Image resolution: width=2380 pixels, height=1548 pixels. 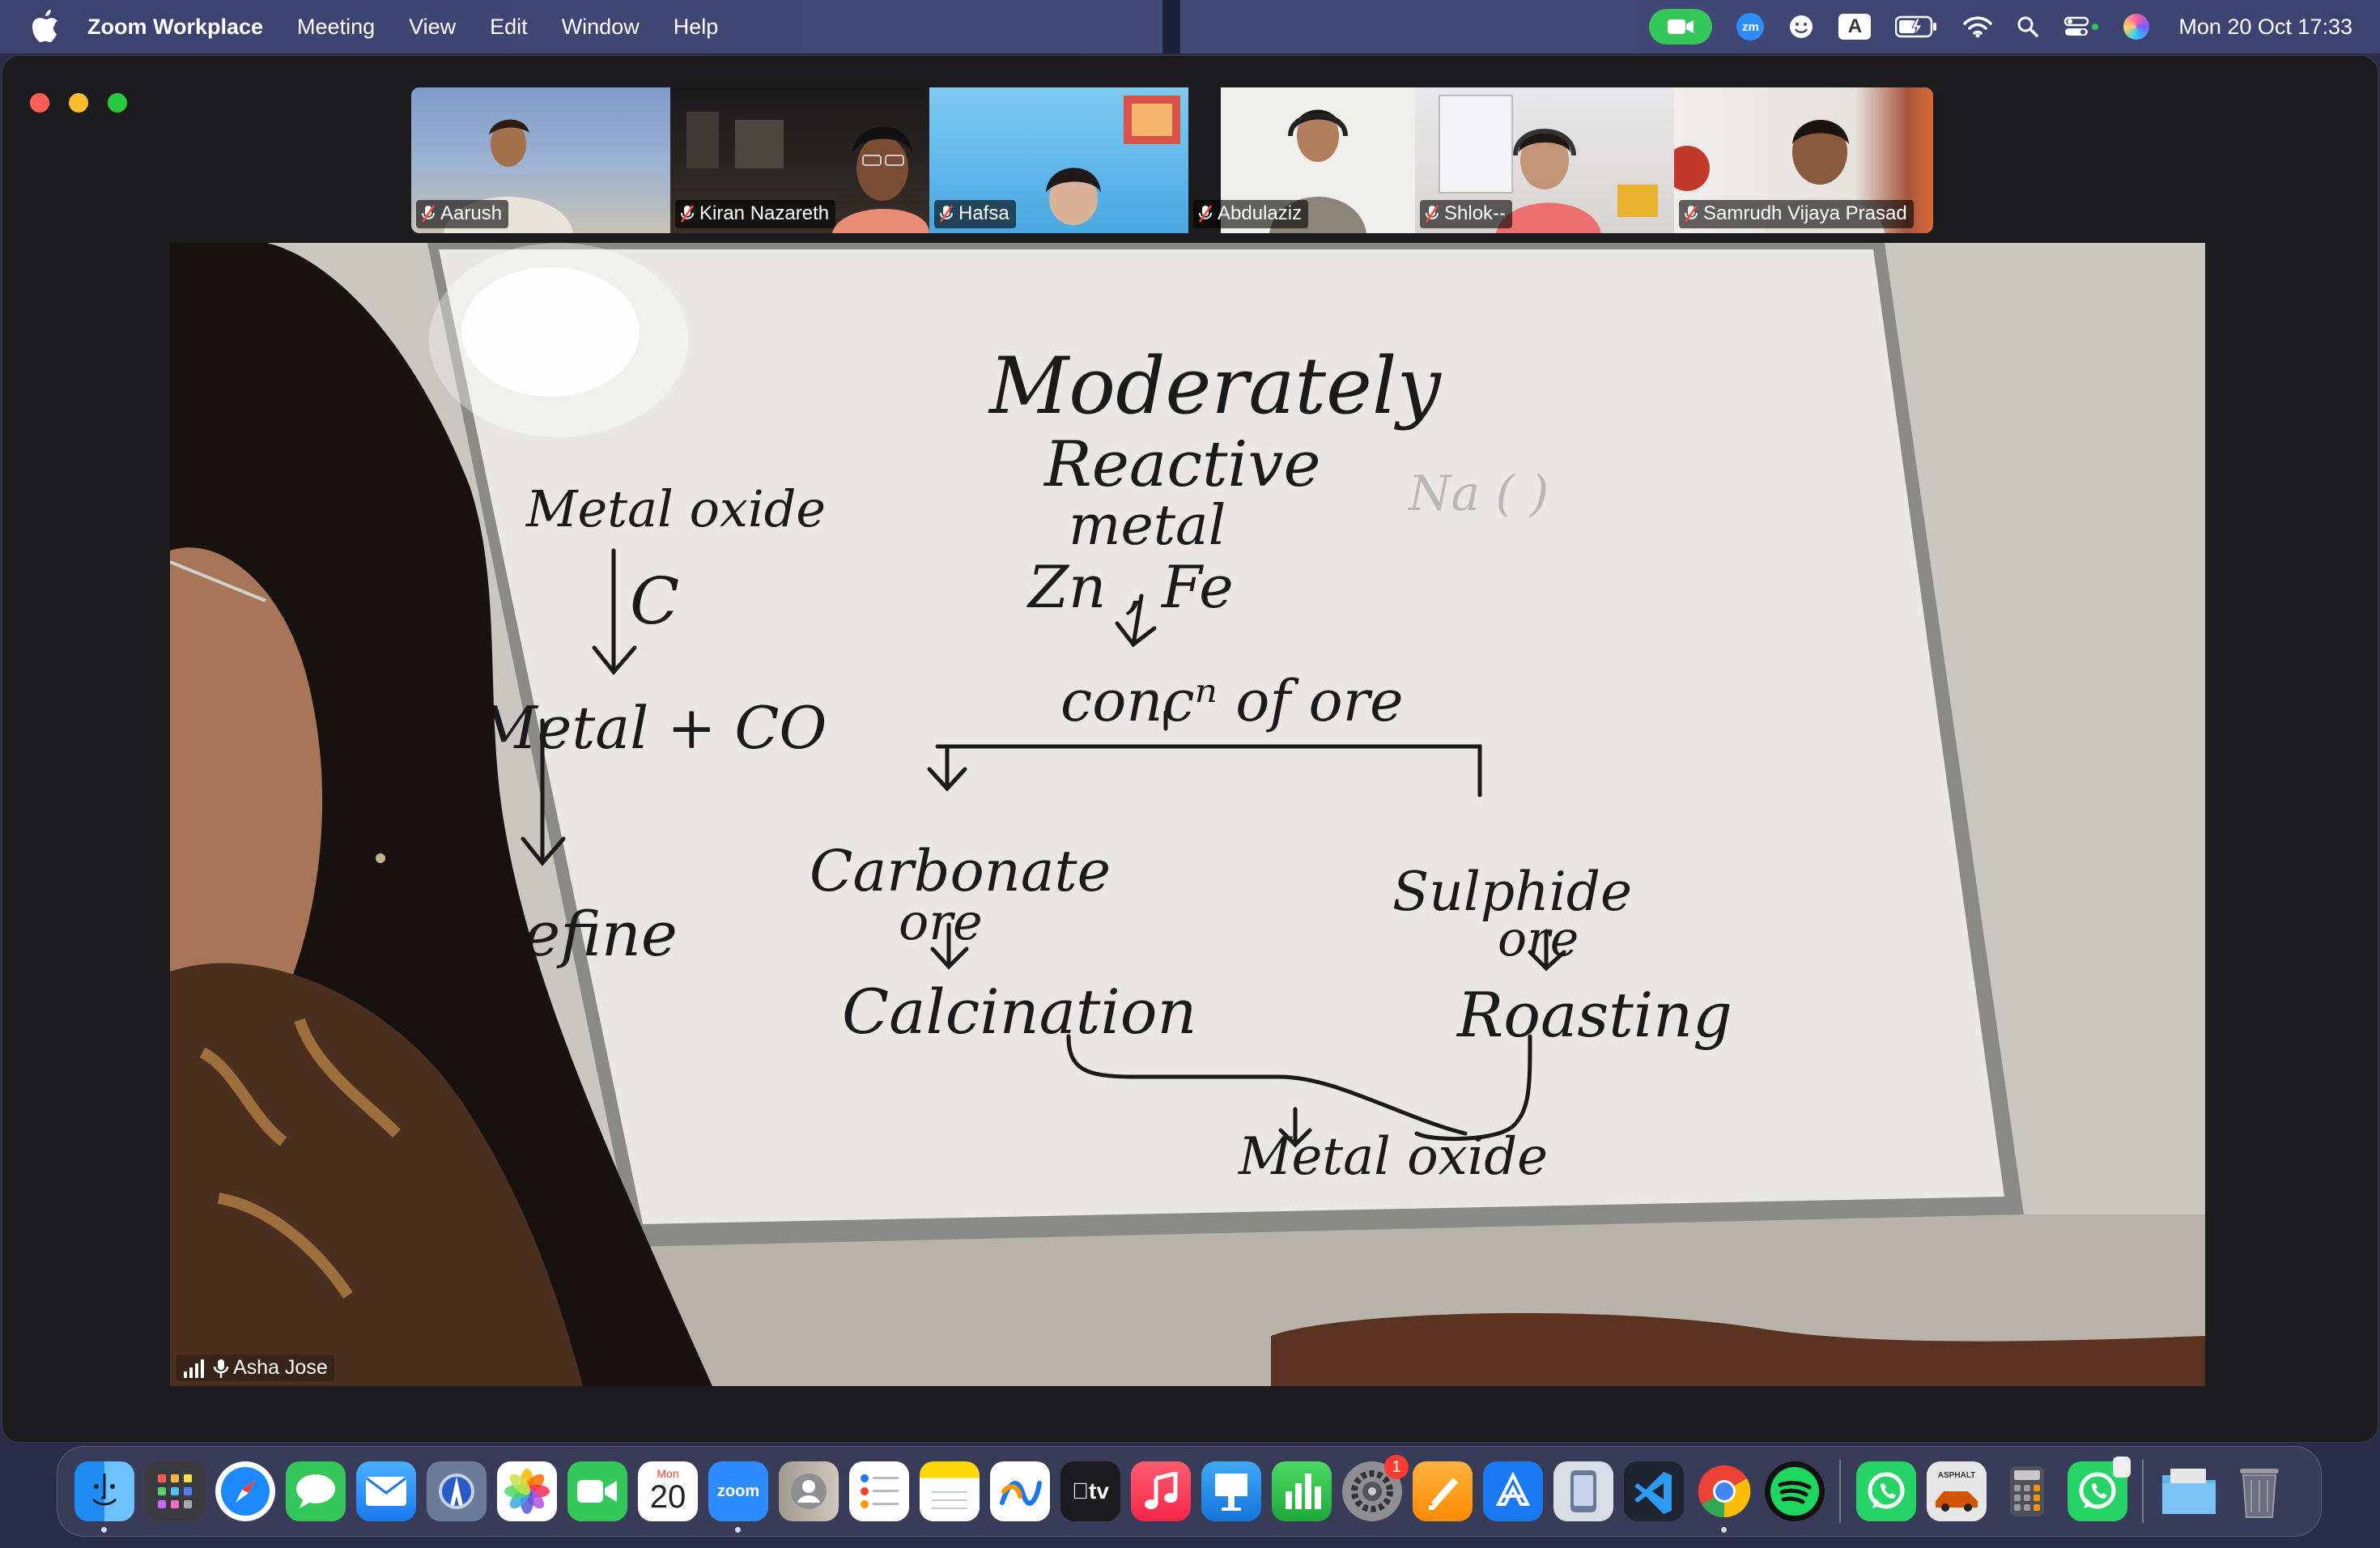 What do you see at coordinates (738, 1491) in the screenshot?
I see `zoom-icon: zoom` at bounding box center [738, 1491].